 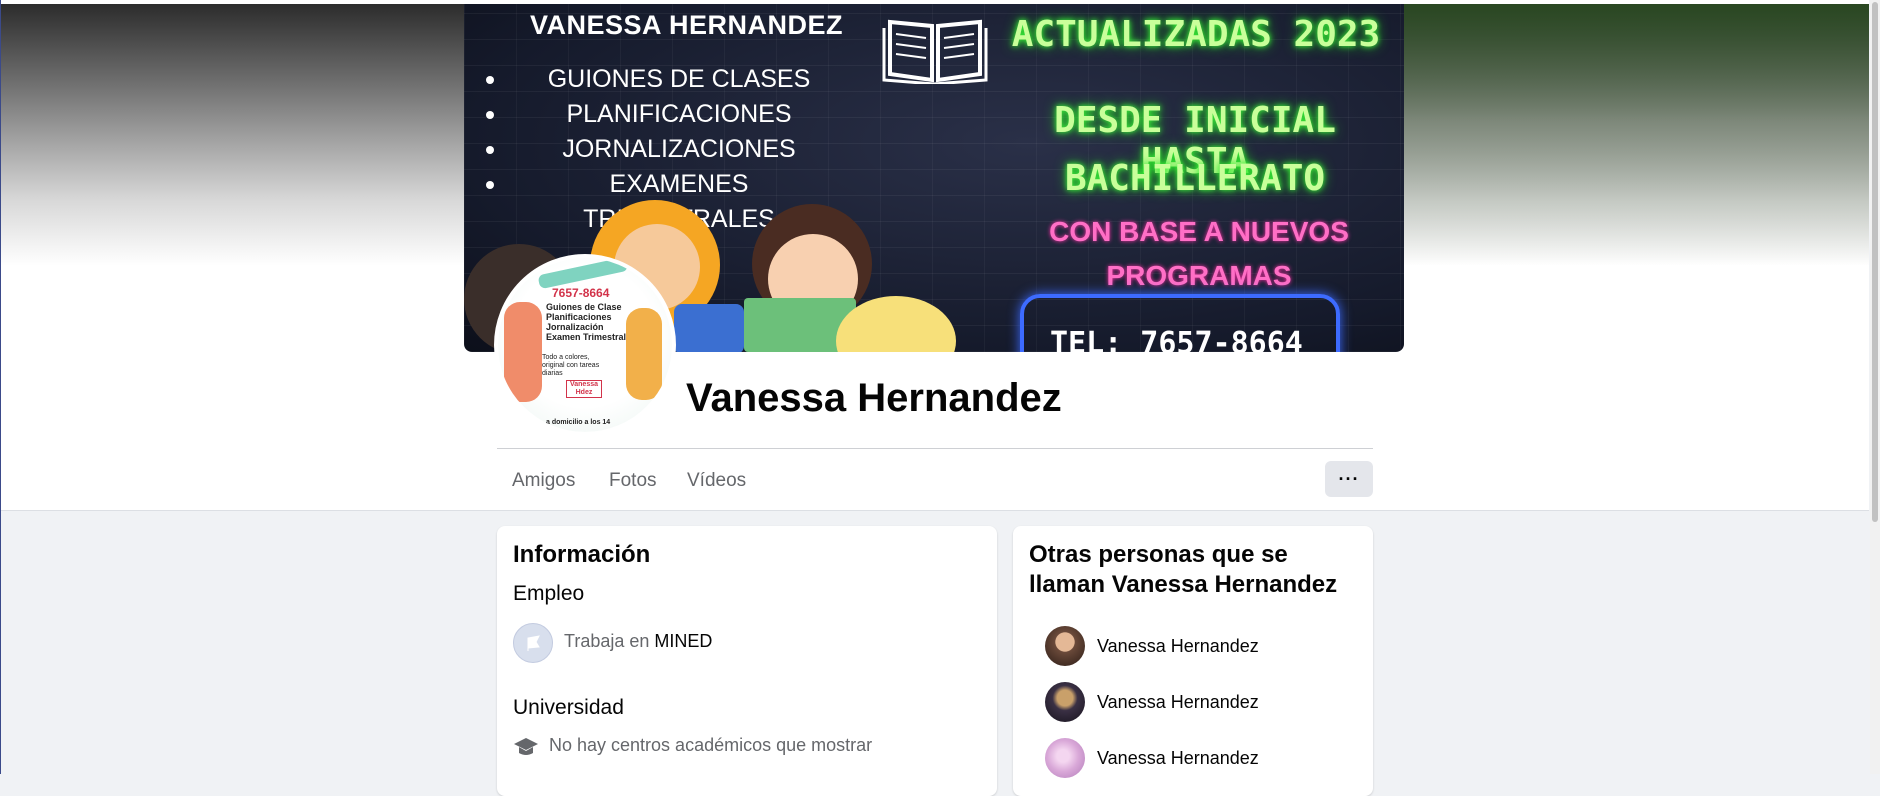 What do you see at coordinates (1176, 339) in the screenshot?
I see `cover-tel: TEL: 7657-8664` at bounding box center [1176, 339].